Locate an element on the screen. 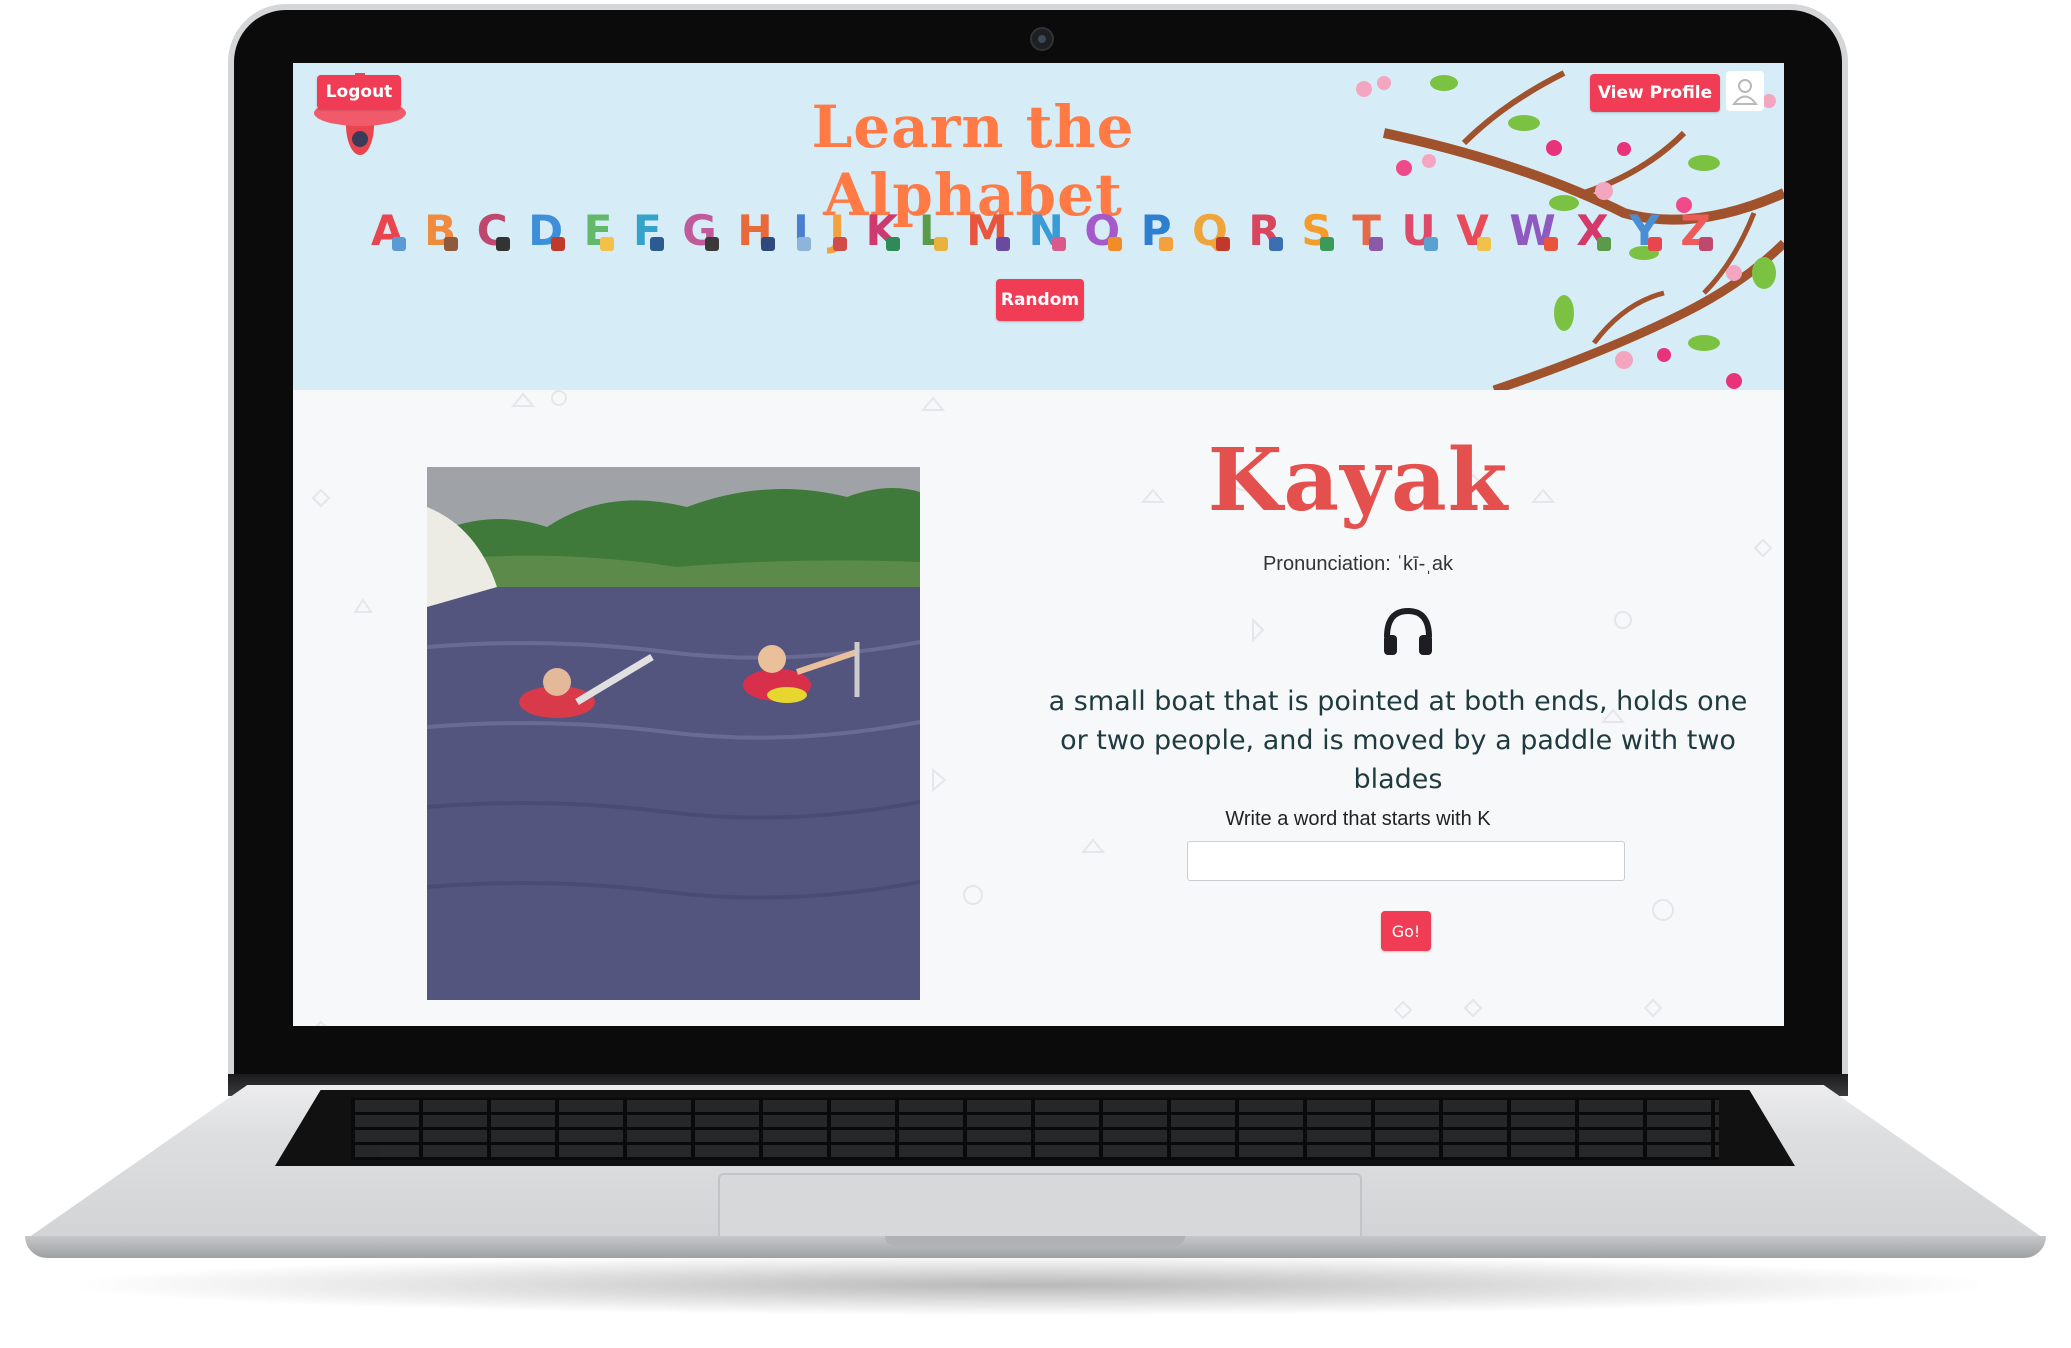 Image resolution: width=2071 pixels, height=1348 pixels. letter-k: K is located at coordinates (883, 230).